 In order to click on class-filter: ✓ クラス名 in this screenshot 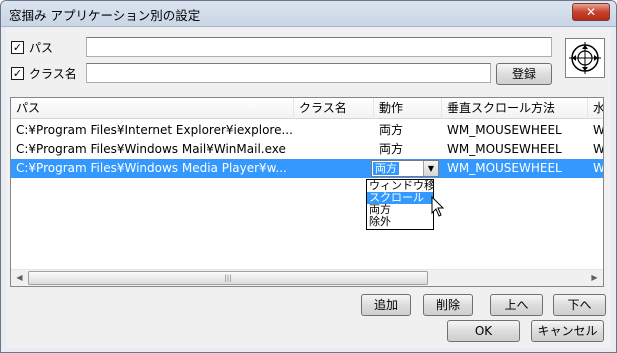, I will do `click(44, 73)`.